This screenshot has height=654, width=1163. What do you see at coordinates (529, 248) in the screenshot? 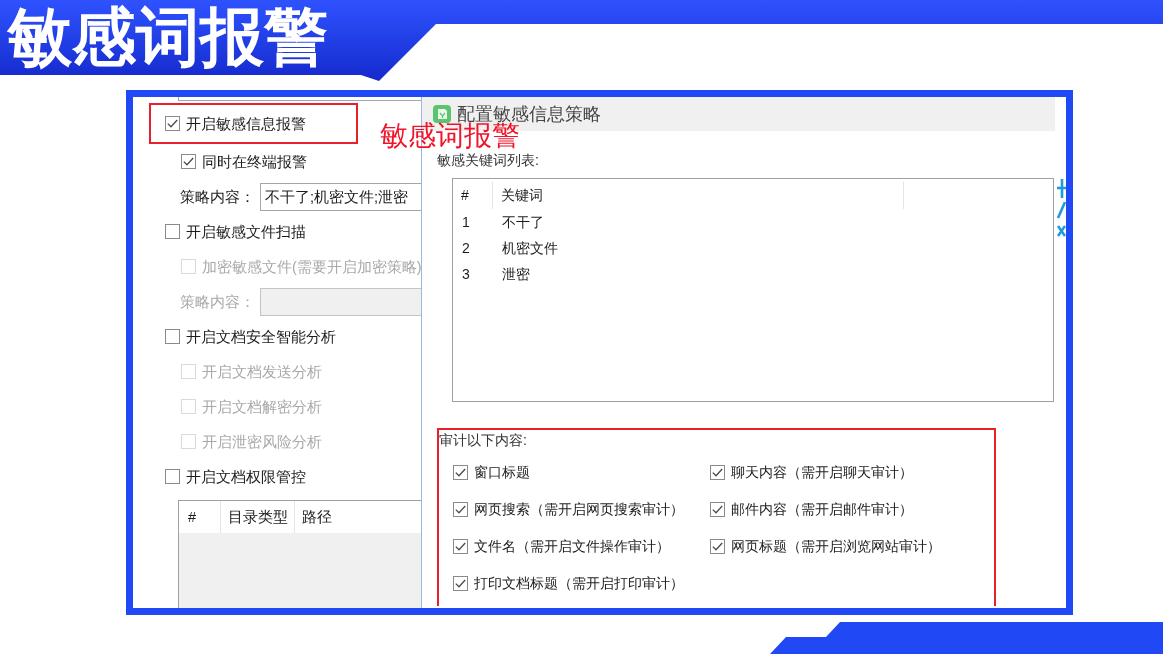
I see `table-cell-text: 机密文件` at bounding box center [529, 248].